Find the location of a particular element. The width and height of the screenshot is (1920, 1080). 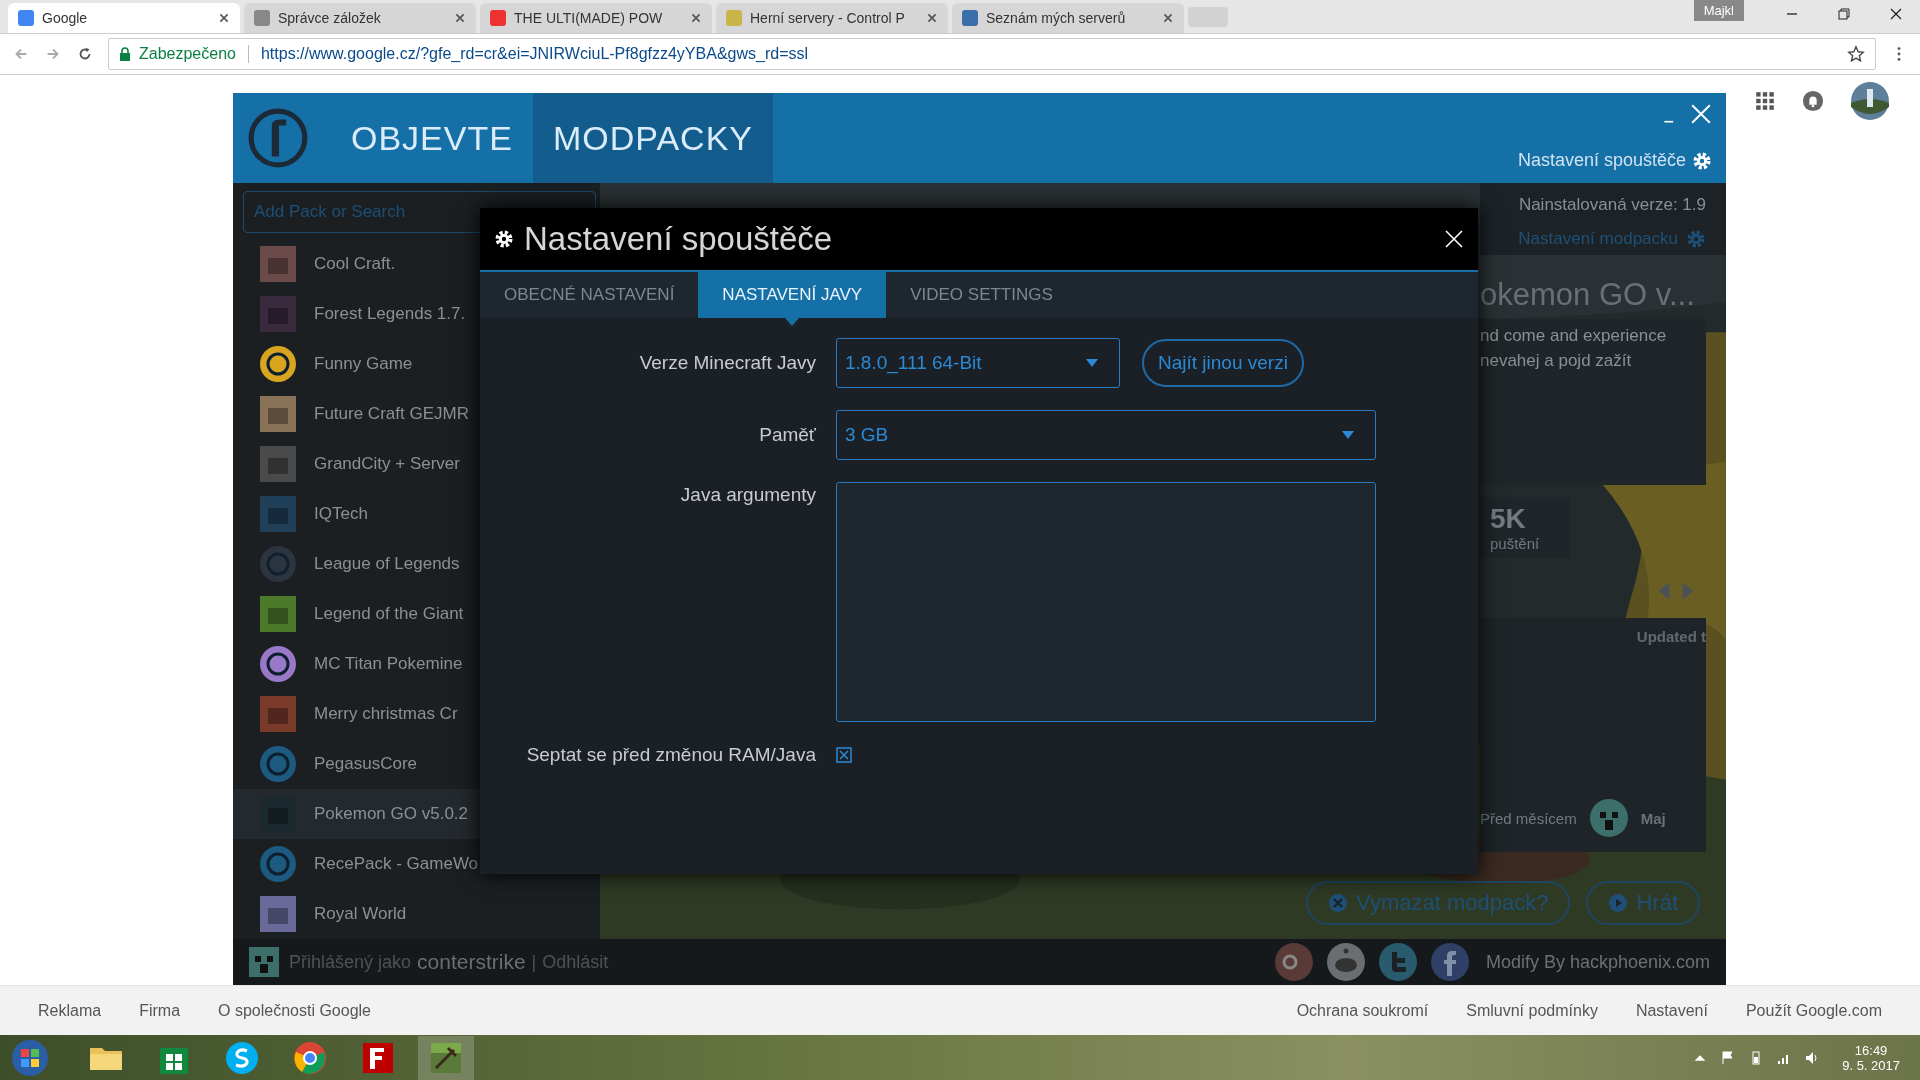

credit-text: Modify By hackphoenix.com is located at coordinates (1597, 962).